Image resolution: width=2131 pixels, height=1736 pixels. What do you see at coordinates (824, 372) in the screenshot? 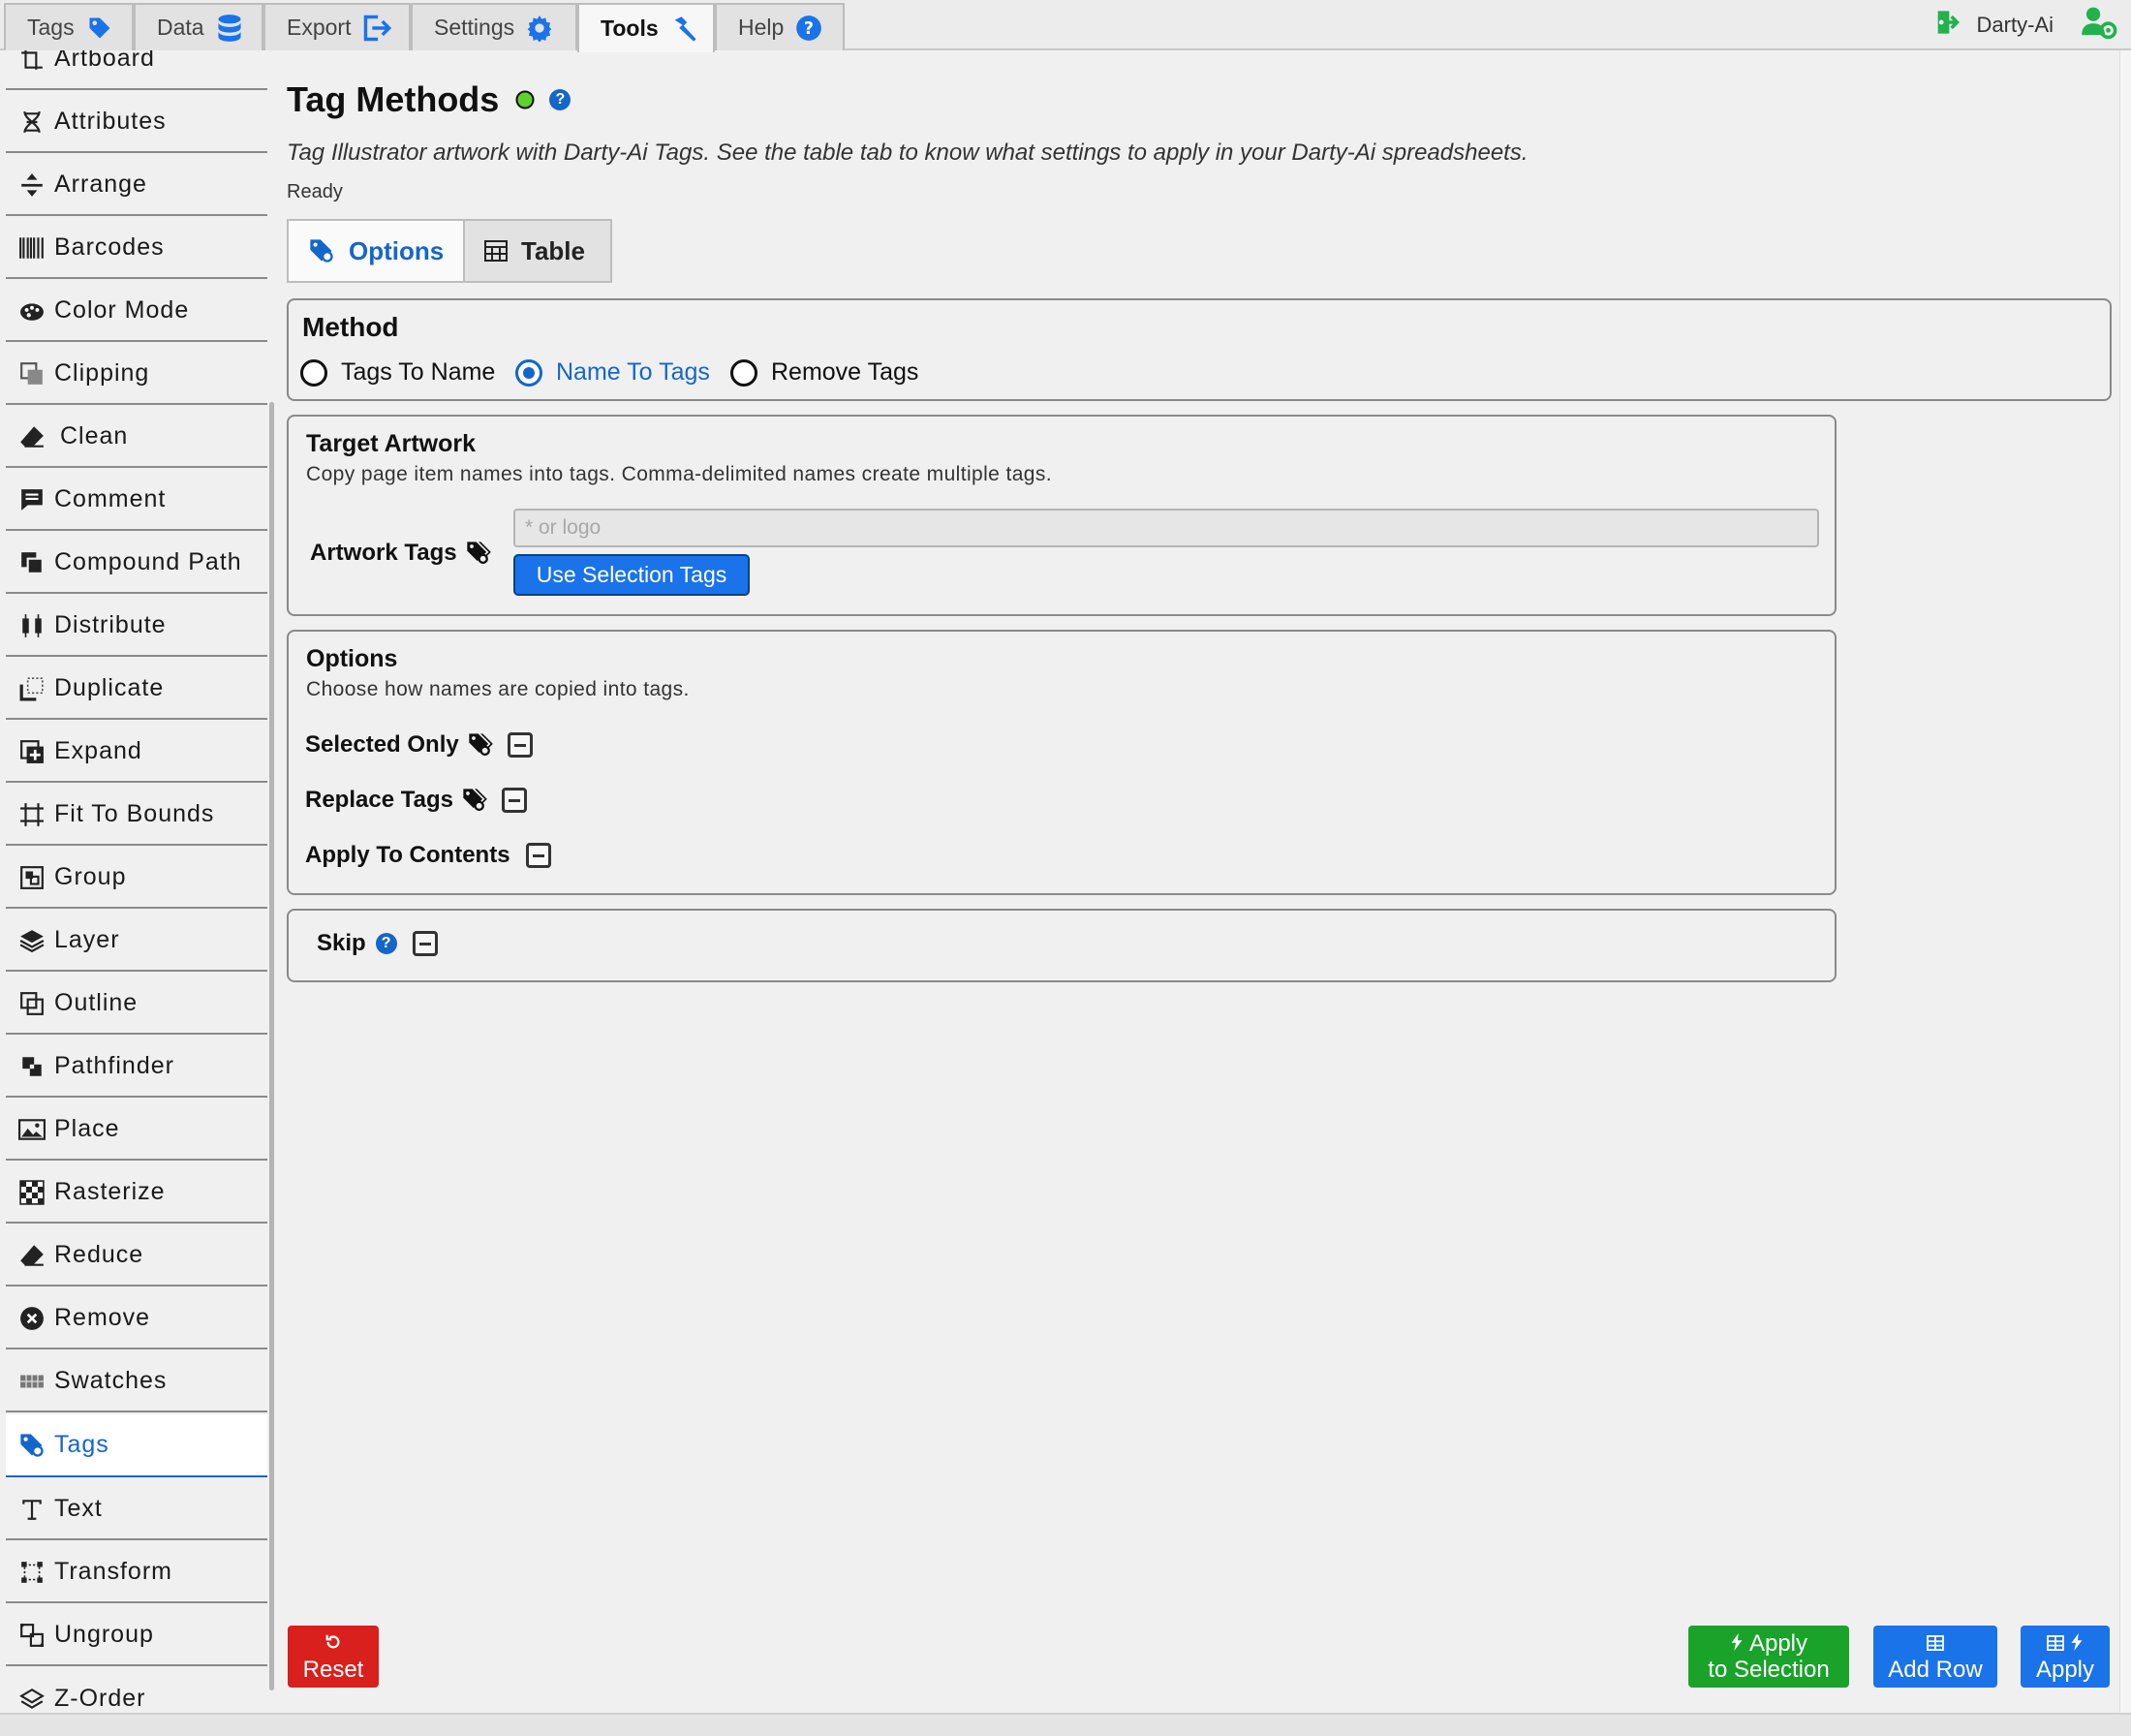
I see `radio-remove-tags: Remove Tags` at bounding box center [824, 372].